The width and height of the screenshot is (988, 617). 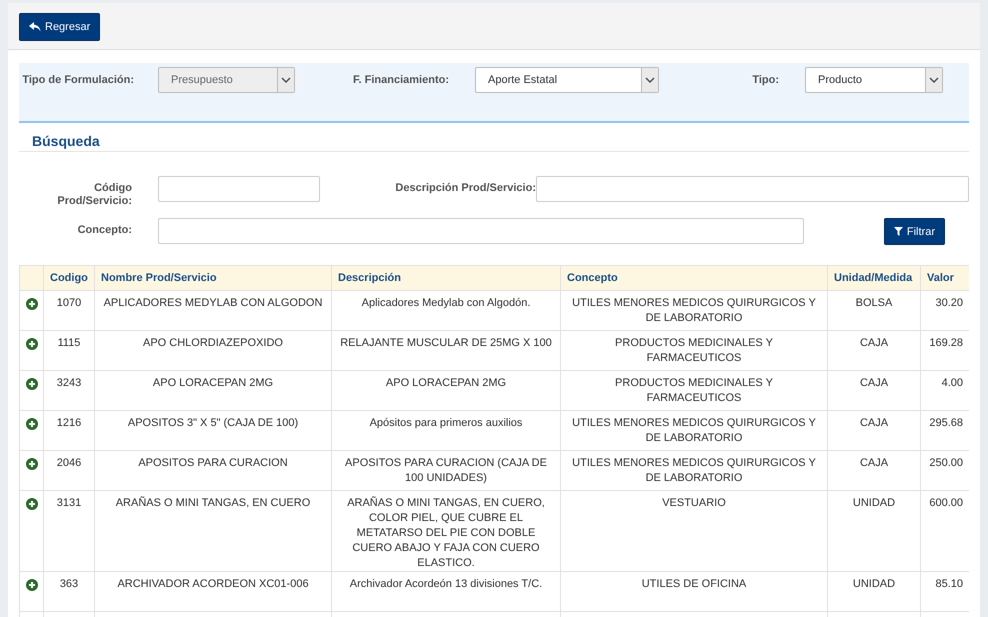 What do you see at coordinates (69, 303) in the screenshot?
I see `table-cell: 1070` at bounding box center [69, 303].